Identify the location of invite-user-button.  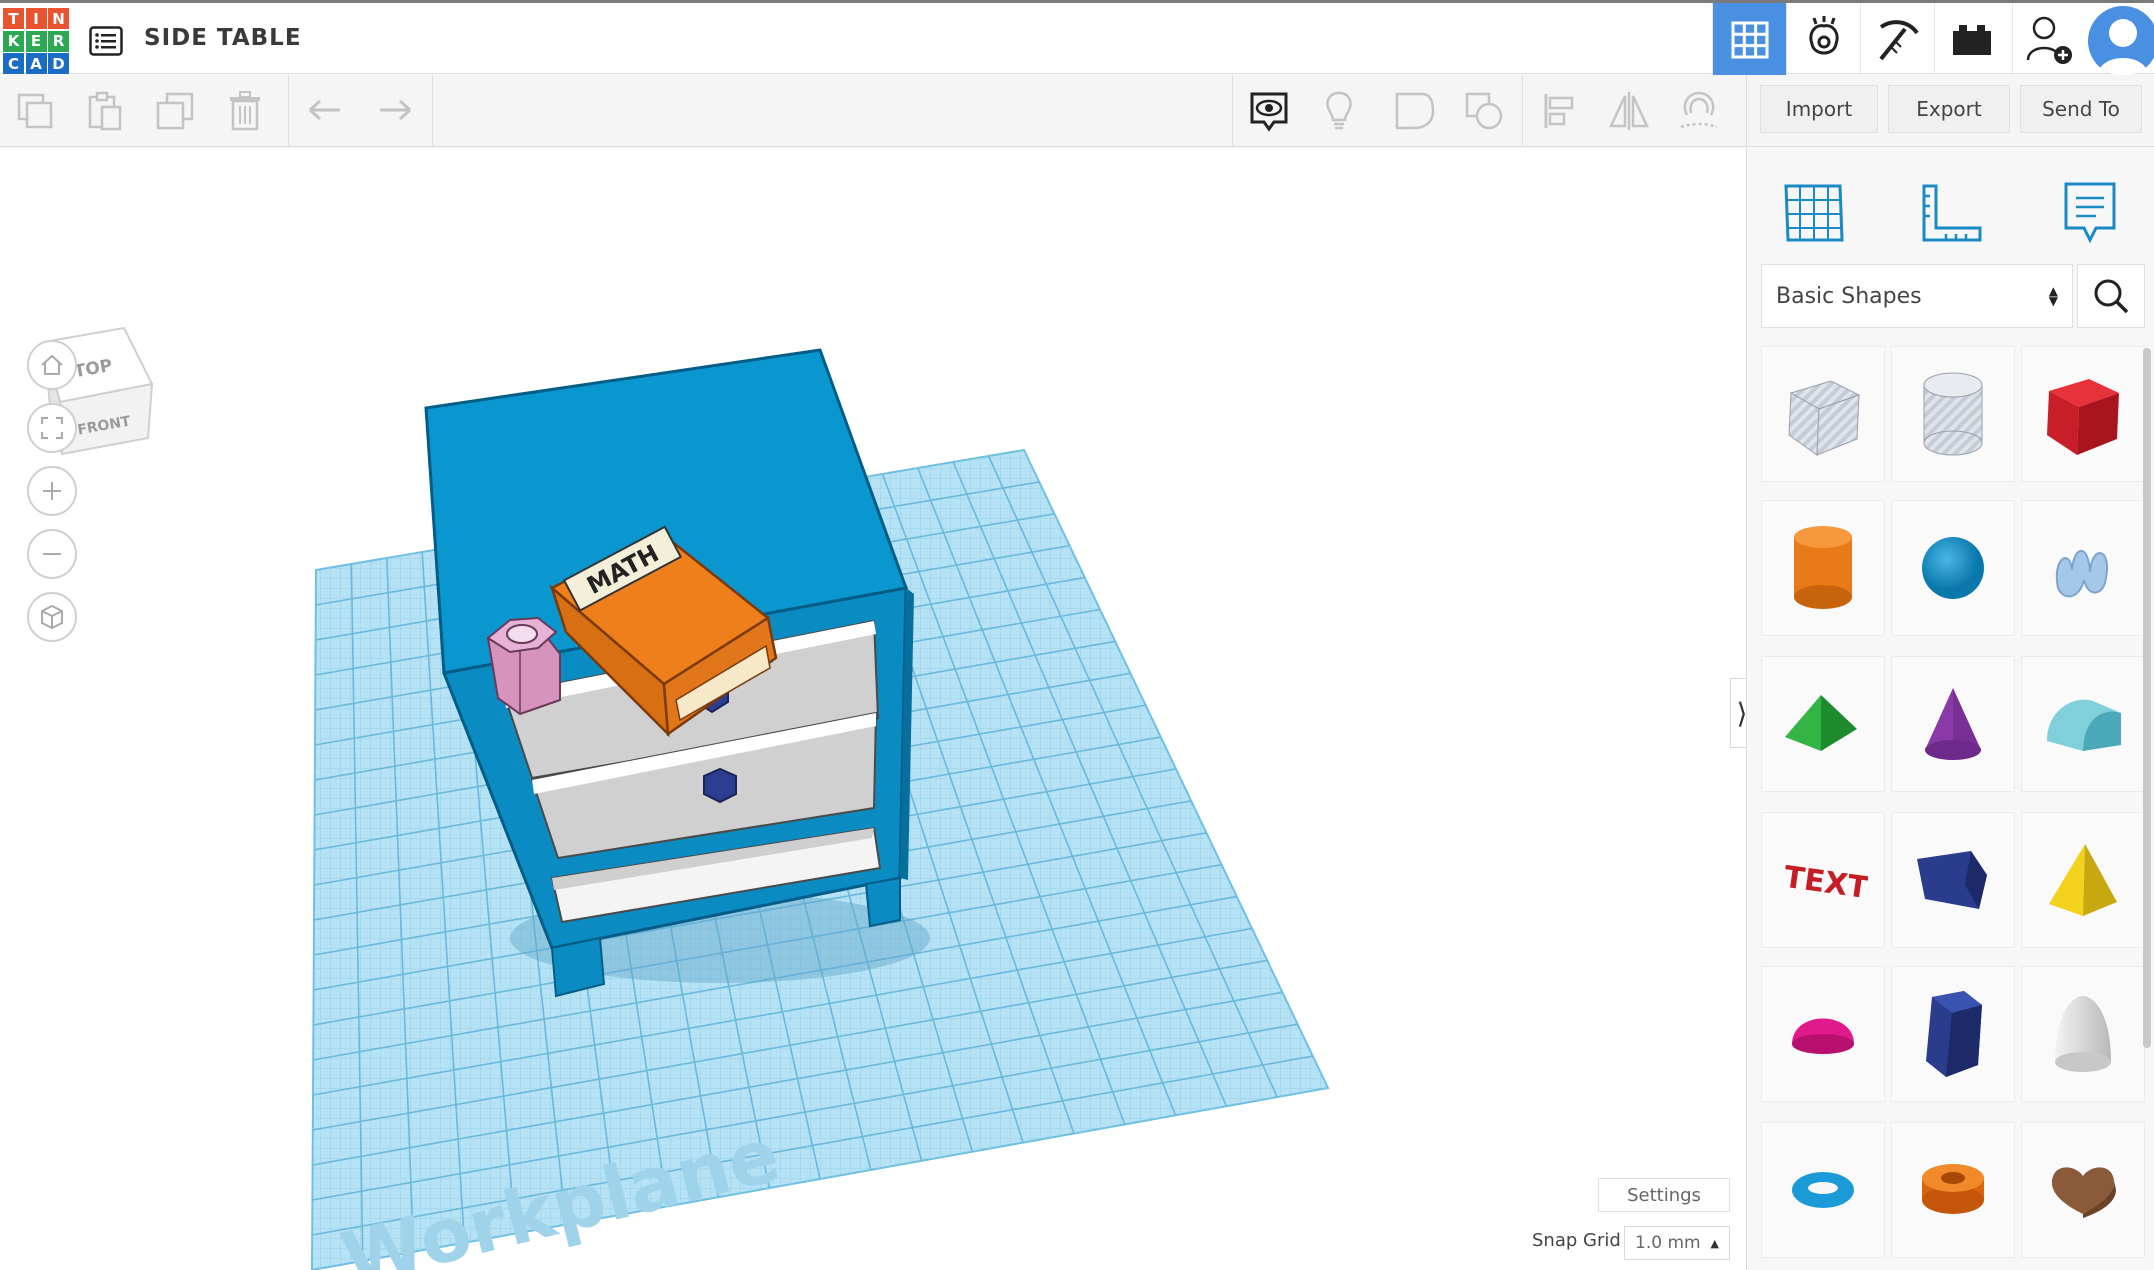
(2049, 40).